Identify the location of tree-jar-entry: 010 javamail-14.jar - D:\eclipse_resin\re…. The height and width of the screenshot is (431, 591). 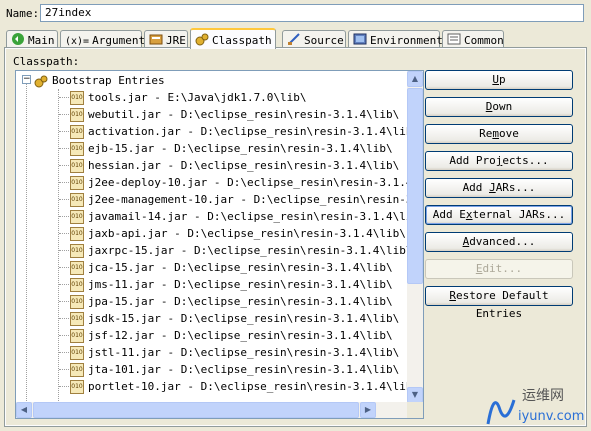
(239, 216).